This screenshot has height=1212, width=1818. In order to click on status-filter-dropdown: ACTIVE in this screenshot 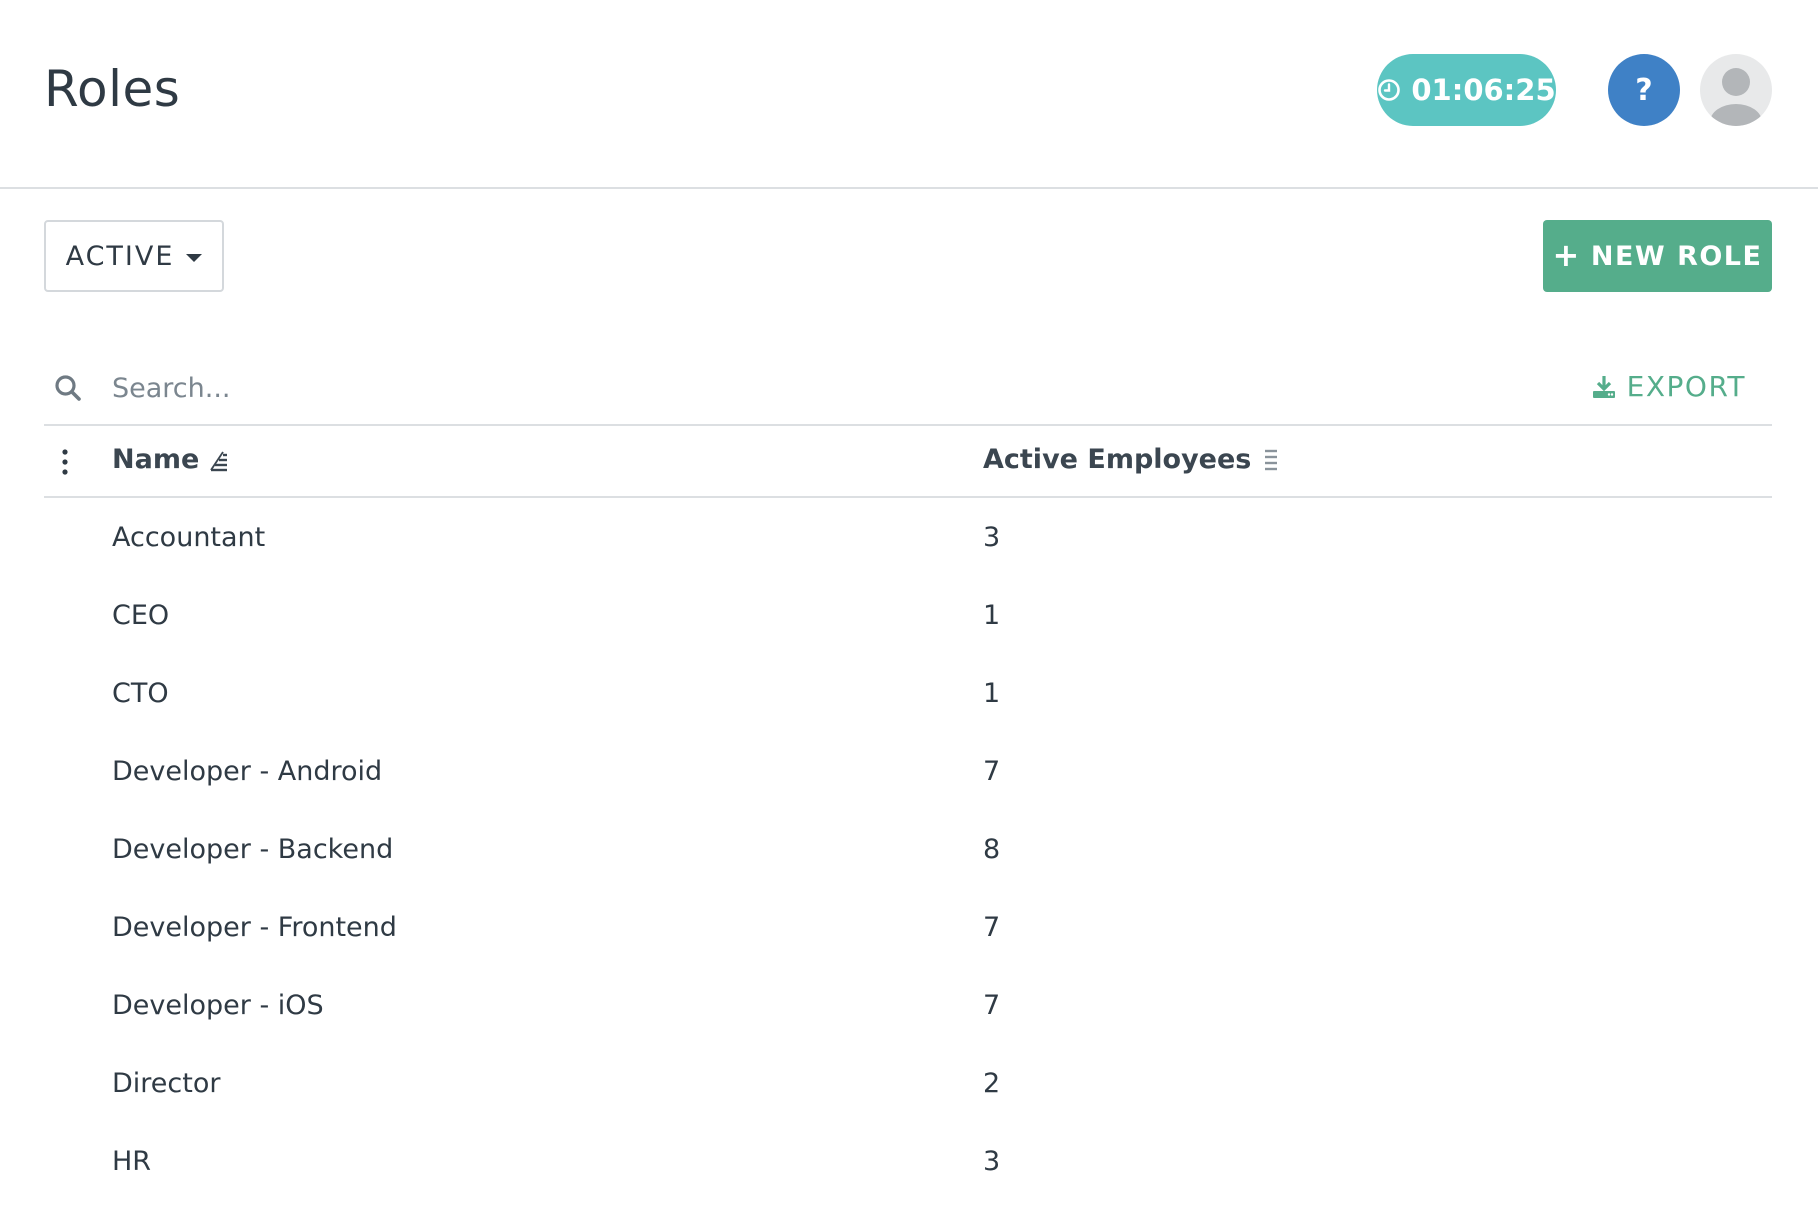, I will do `click(134, 256)`.